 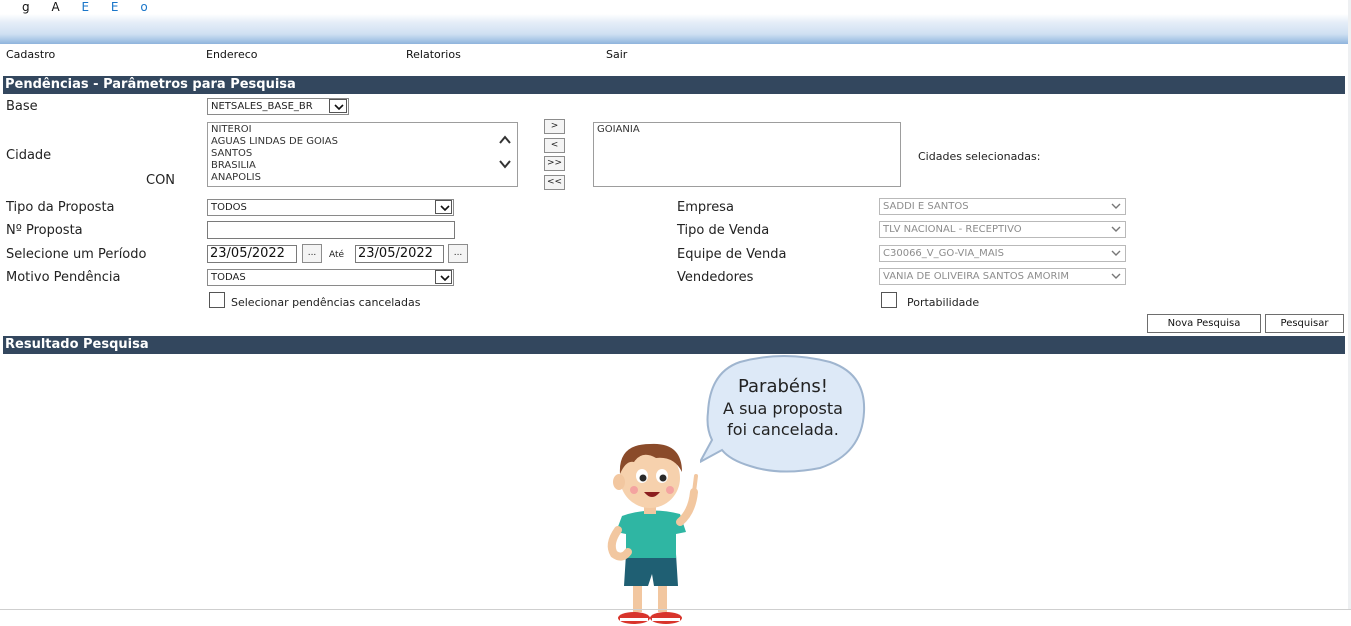 I want to click on vendedores-label: Vendedores, so click(x=715, y=277).